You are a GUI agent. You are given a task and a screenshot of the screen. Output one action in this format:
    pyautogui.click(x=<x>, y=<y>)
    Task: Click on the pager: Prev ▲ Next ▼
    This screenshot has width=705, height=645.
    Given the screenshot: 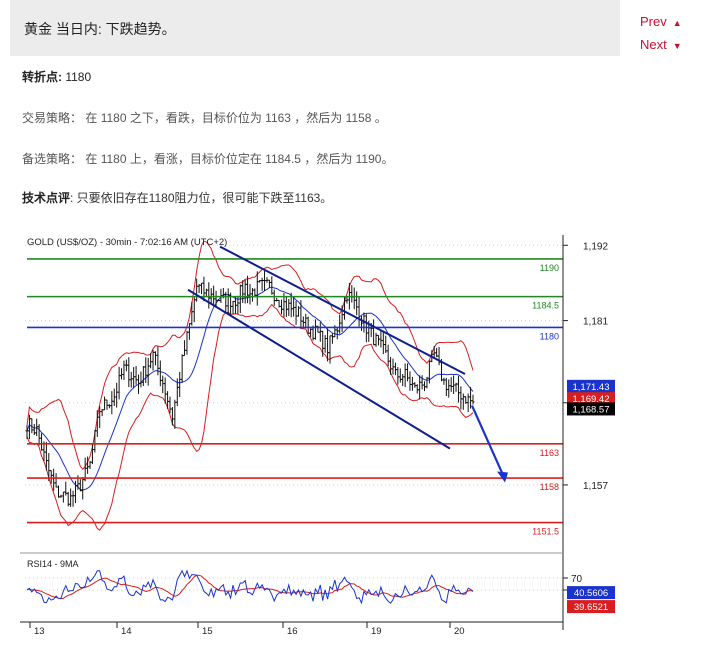 What is the action you would take?
    pyautogui.click(x=661, y=34)
    